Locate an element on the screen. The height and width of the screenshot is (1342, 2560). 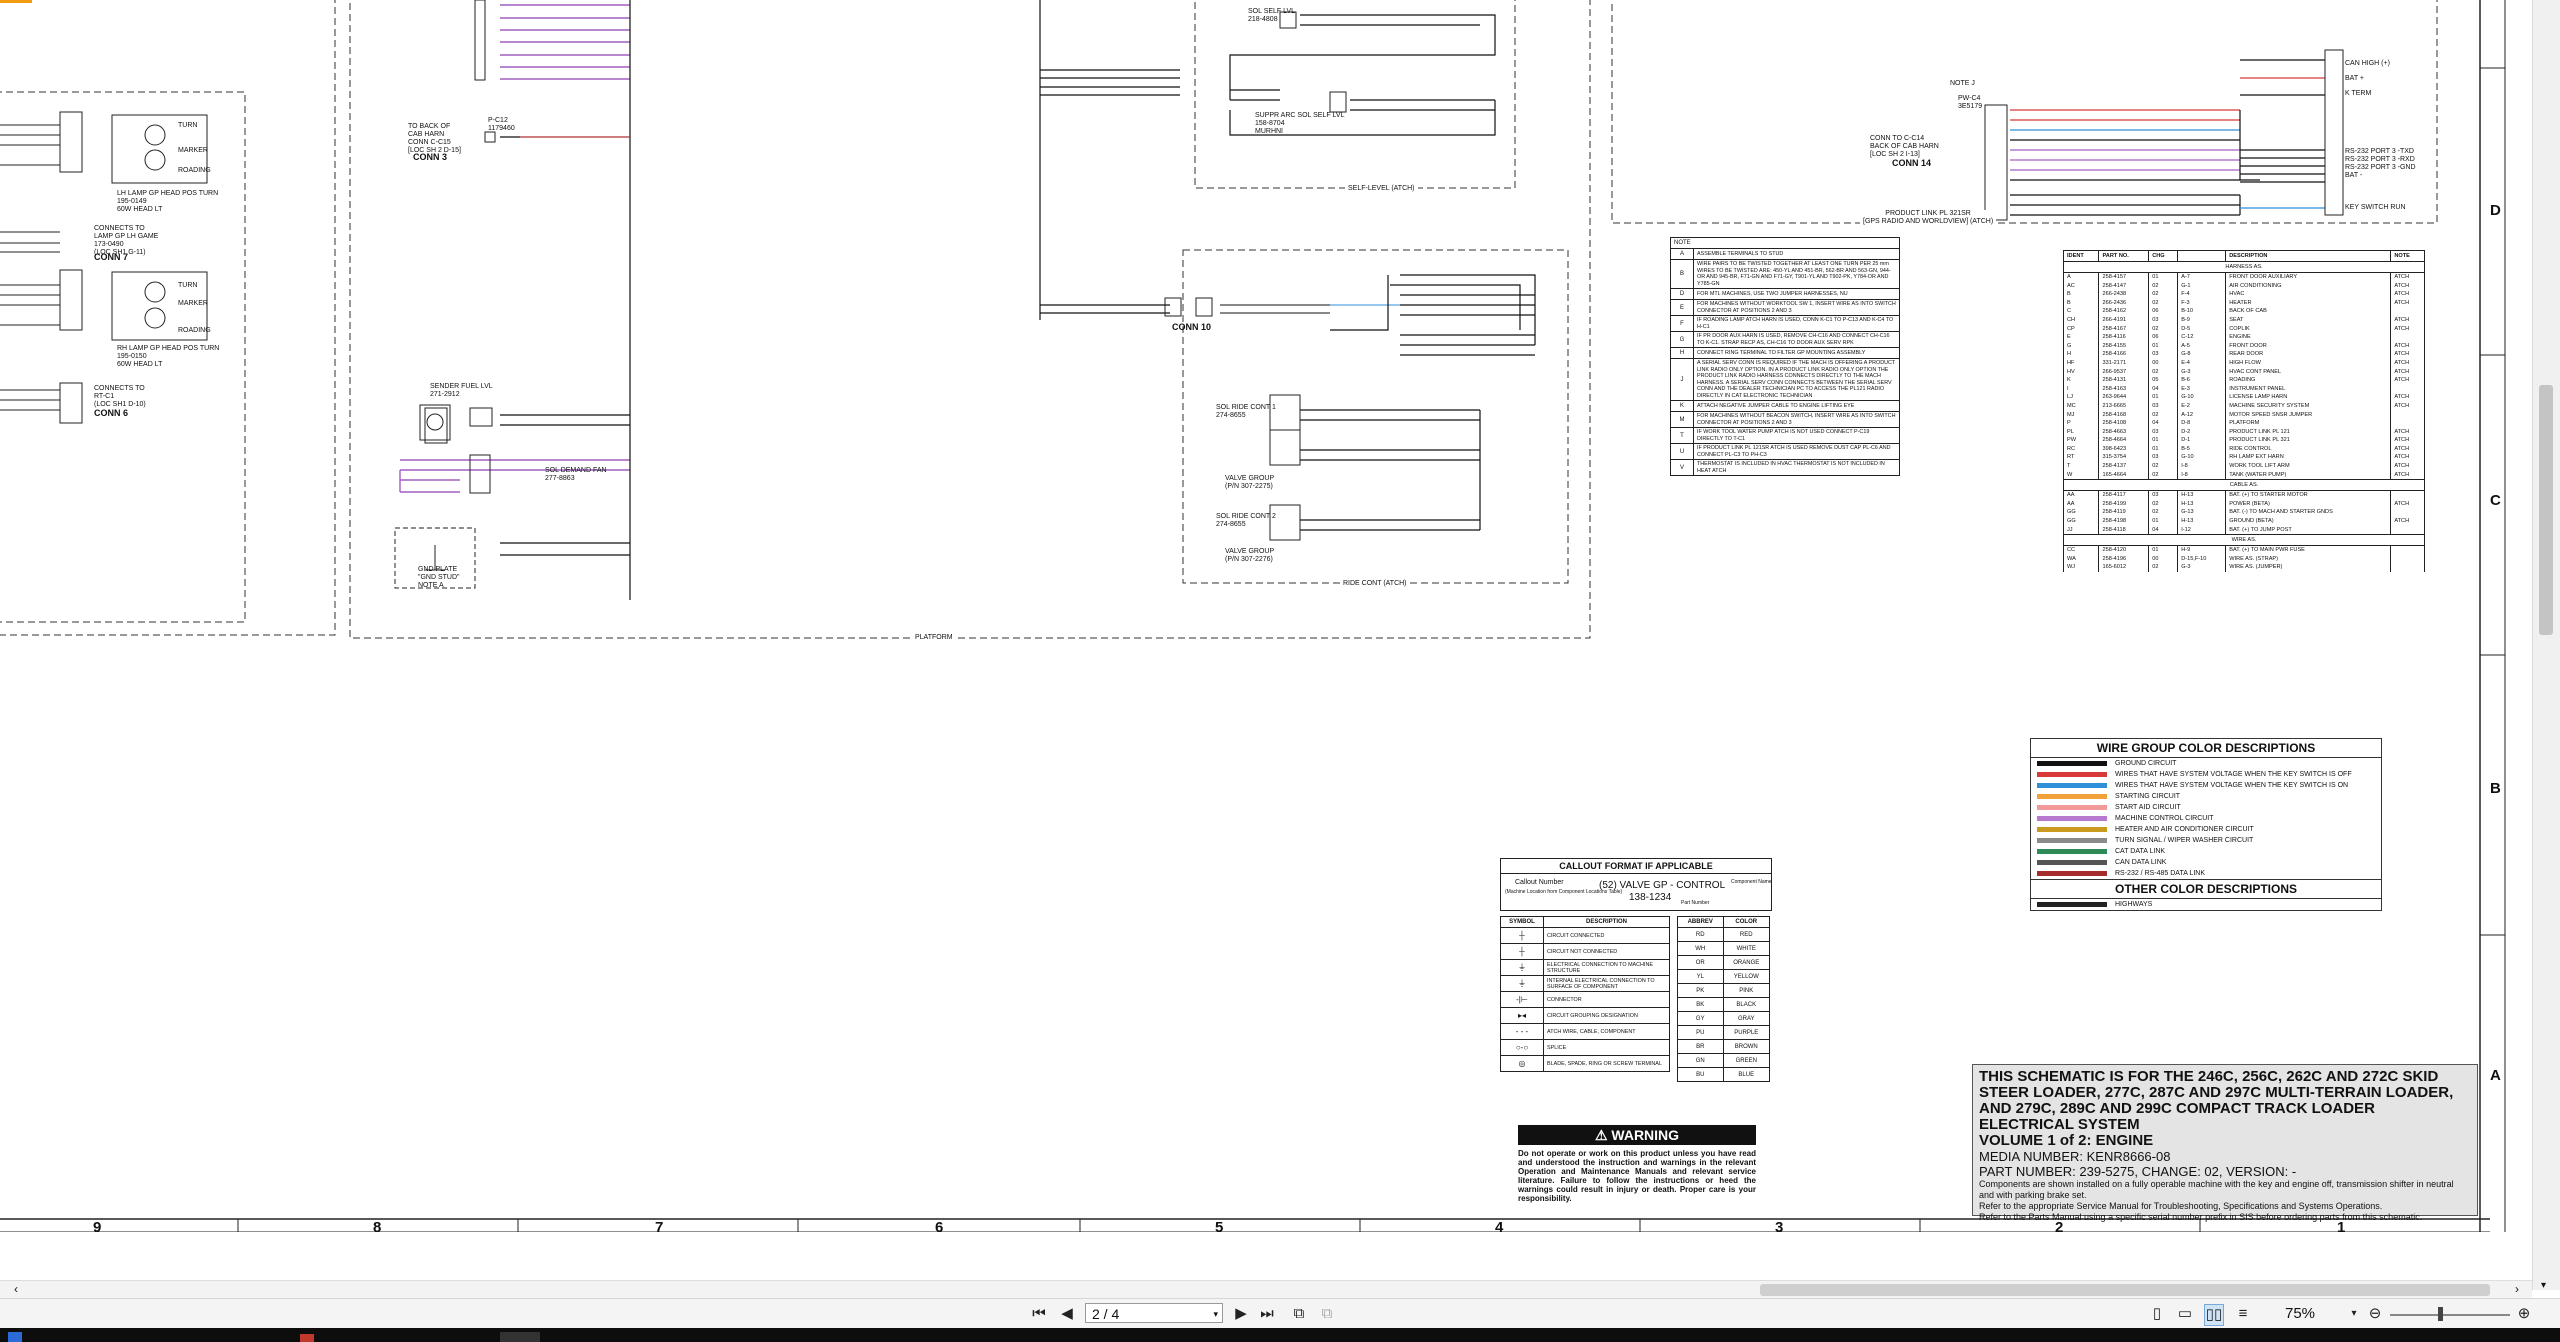
parts-row: LJ 263-9644 01 G-10 LICENSE LAMP HARN ATCH is located at coordinates (2243, 397).